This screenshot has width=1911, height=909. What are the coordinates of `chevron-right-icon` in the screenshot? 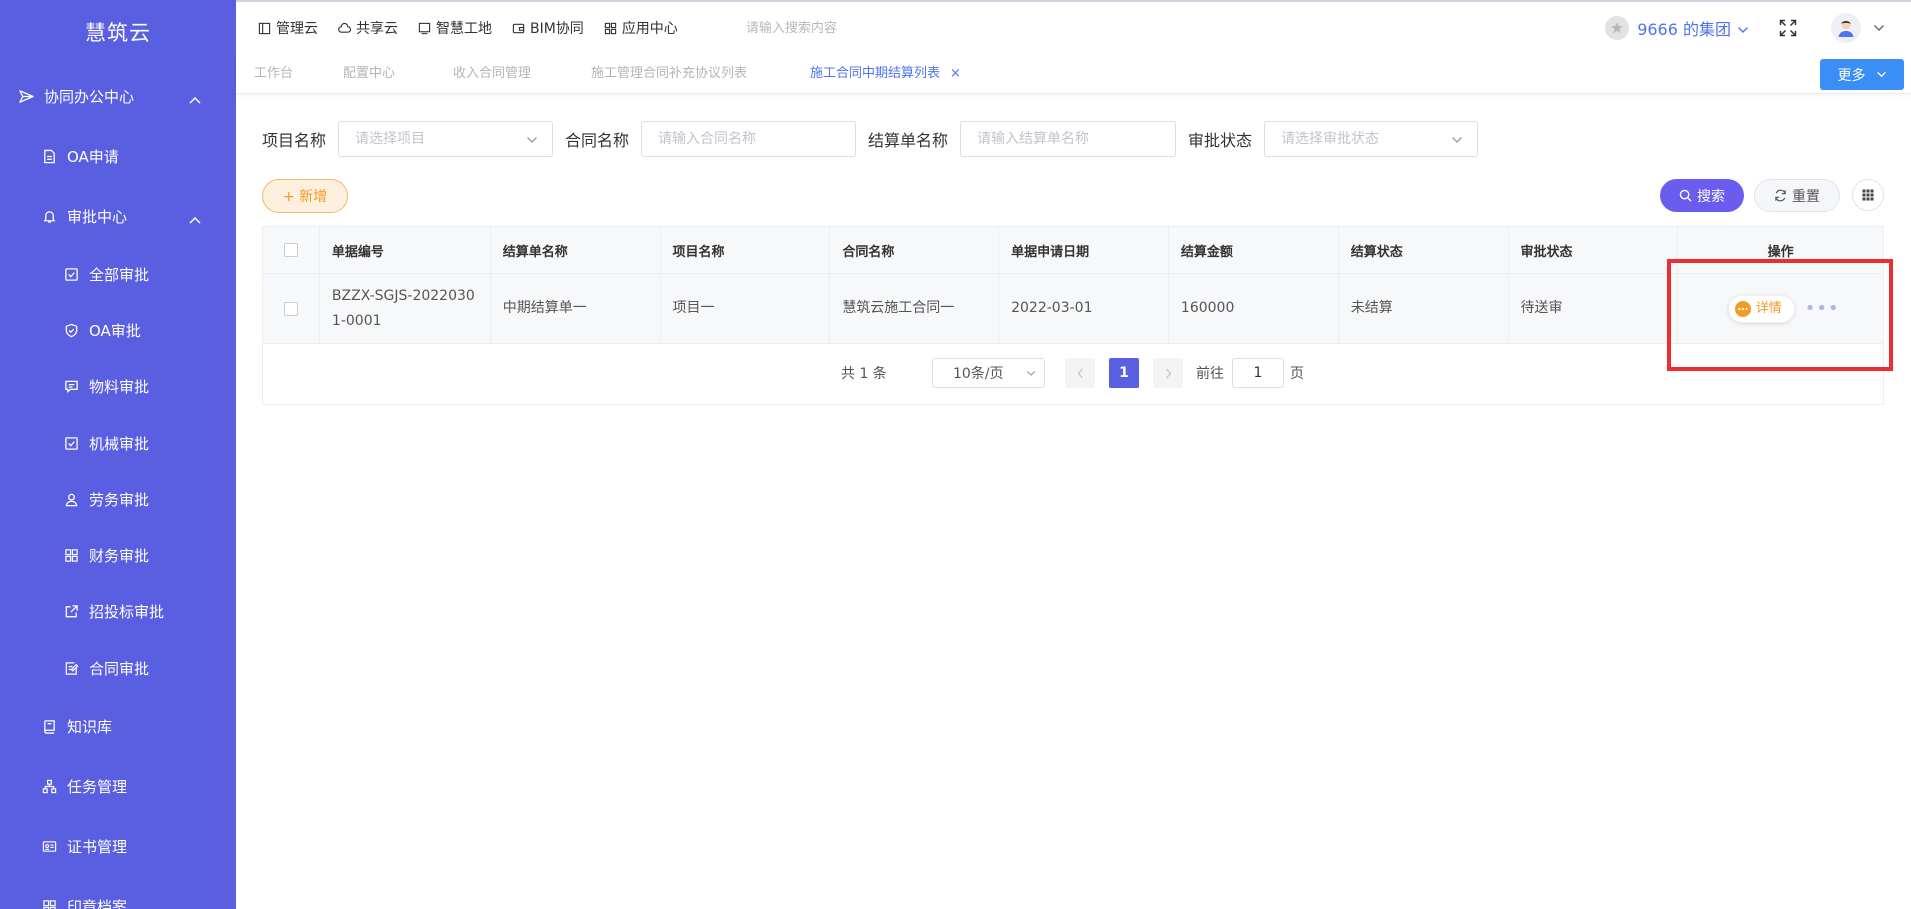 It's located at (1168, 373).